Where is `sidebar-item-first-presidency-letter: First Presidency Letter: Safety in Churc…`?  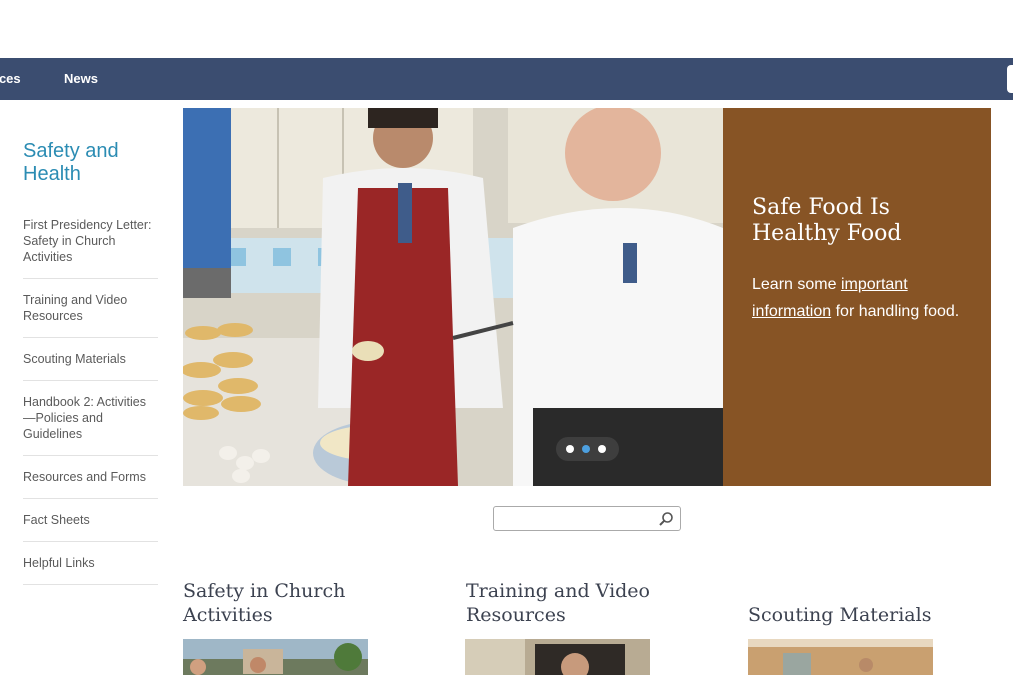 sidebar-item-first-presidency-letter: First Presidency Letter: Safety in Churc… is located at coordinates (90, 248).